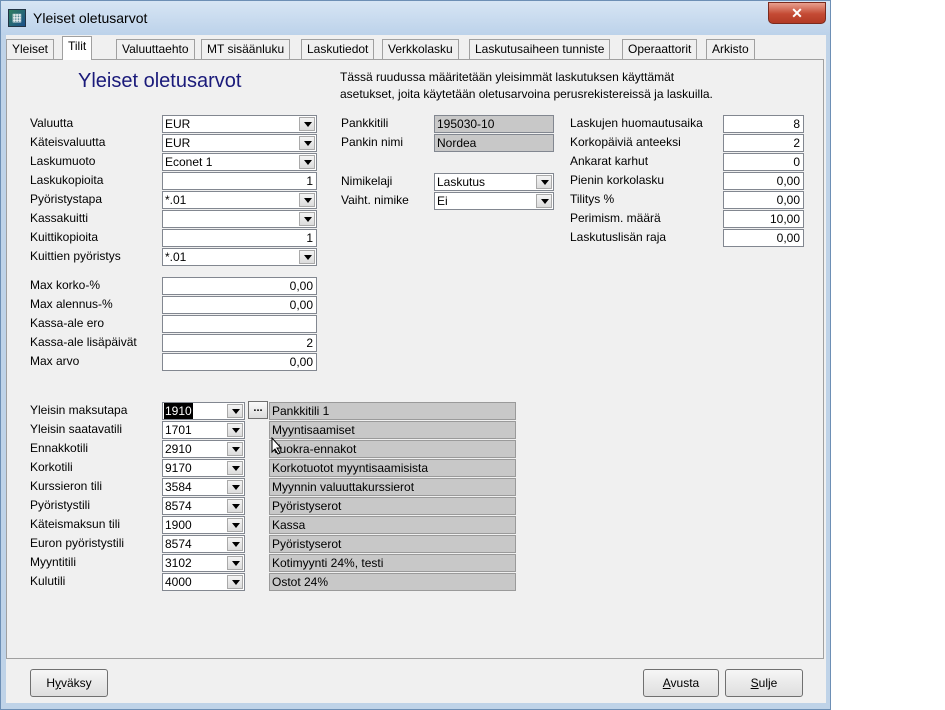  I want to click on pienin-korkolasku-input: 0,00, so click(763, 181).